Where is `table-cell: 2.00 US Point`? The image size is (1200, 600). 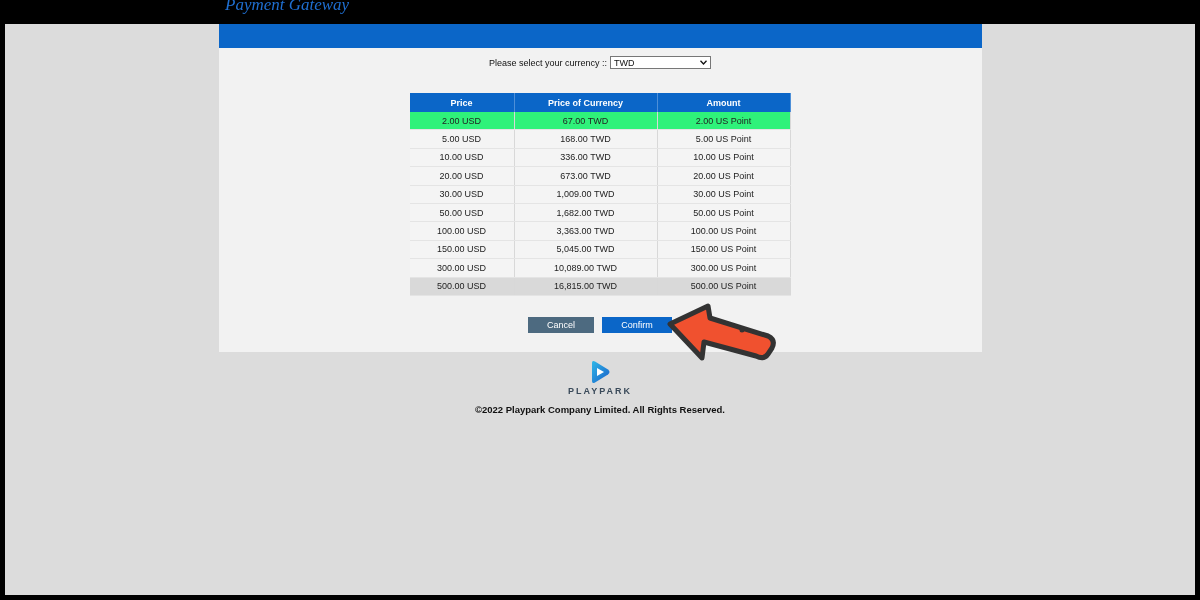 table-cell: 2.00 US Point is located at coordinates (723, 121).